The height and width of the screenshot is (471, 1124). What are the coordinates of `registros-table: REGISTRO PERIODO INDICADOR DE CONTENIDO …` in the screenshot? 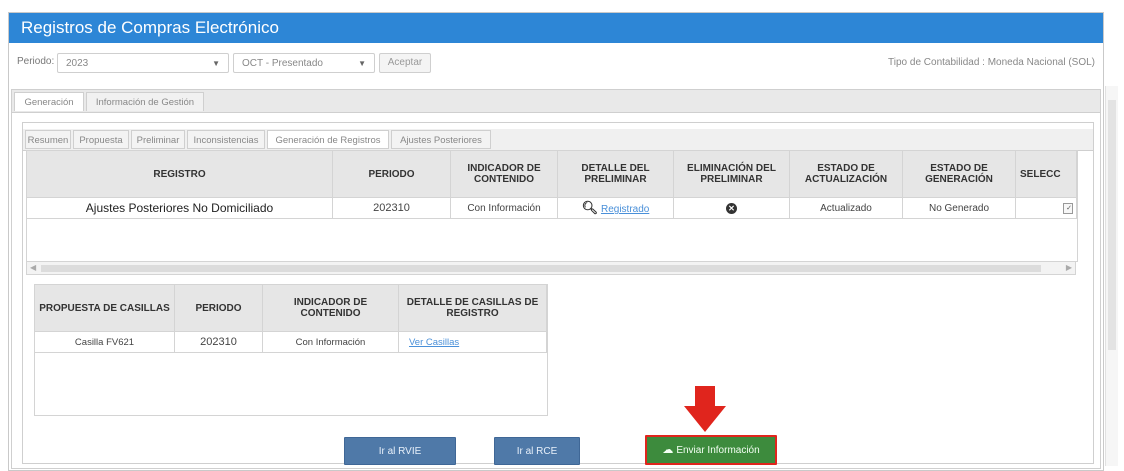 It's located at (552, 185).